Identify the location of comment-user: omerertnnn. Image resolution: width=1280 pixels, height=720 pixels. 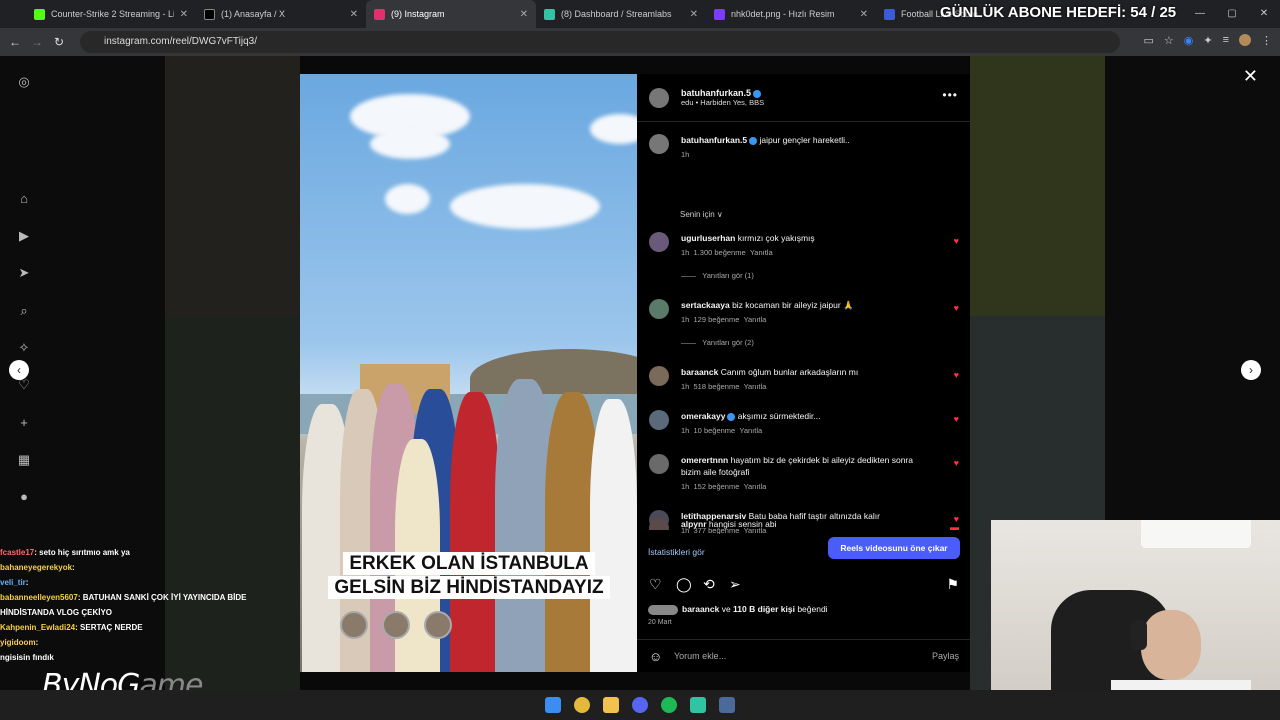
(704, 460).